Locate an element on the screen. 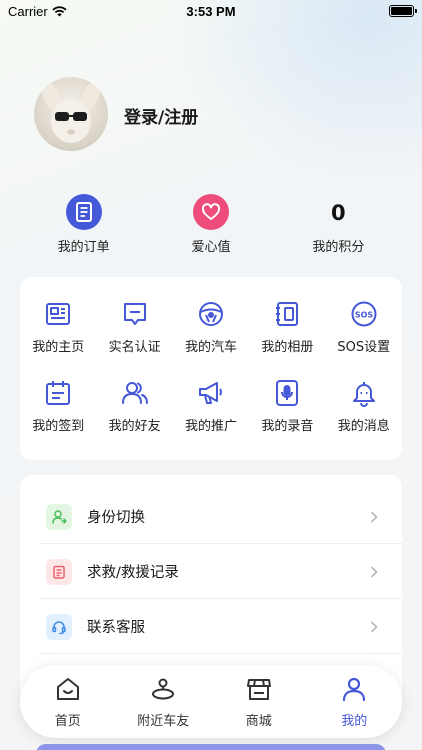 The height and width of the screenshot is (750, 422). grid-label: 我的汽车 is located at coordinates (210, 347).